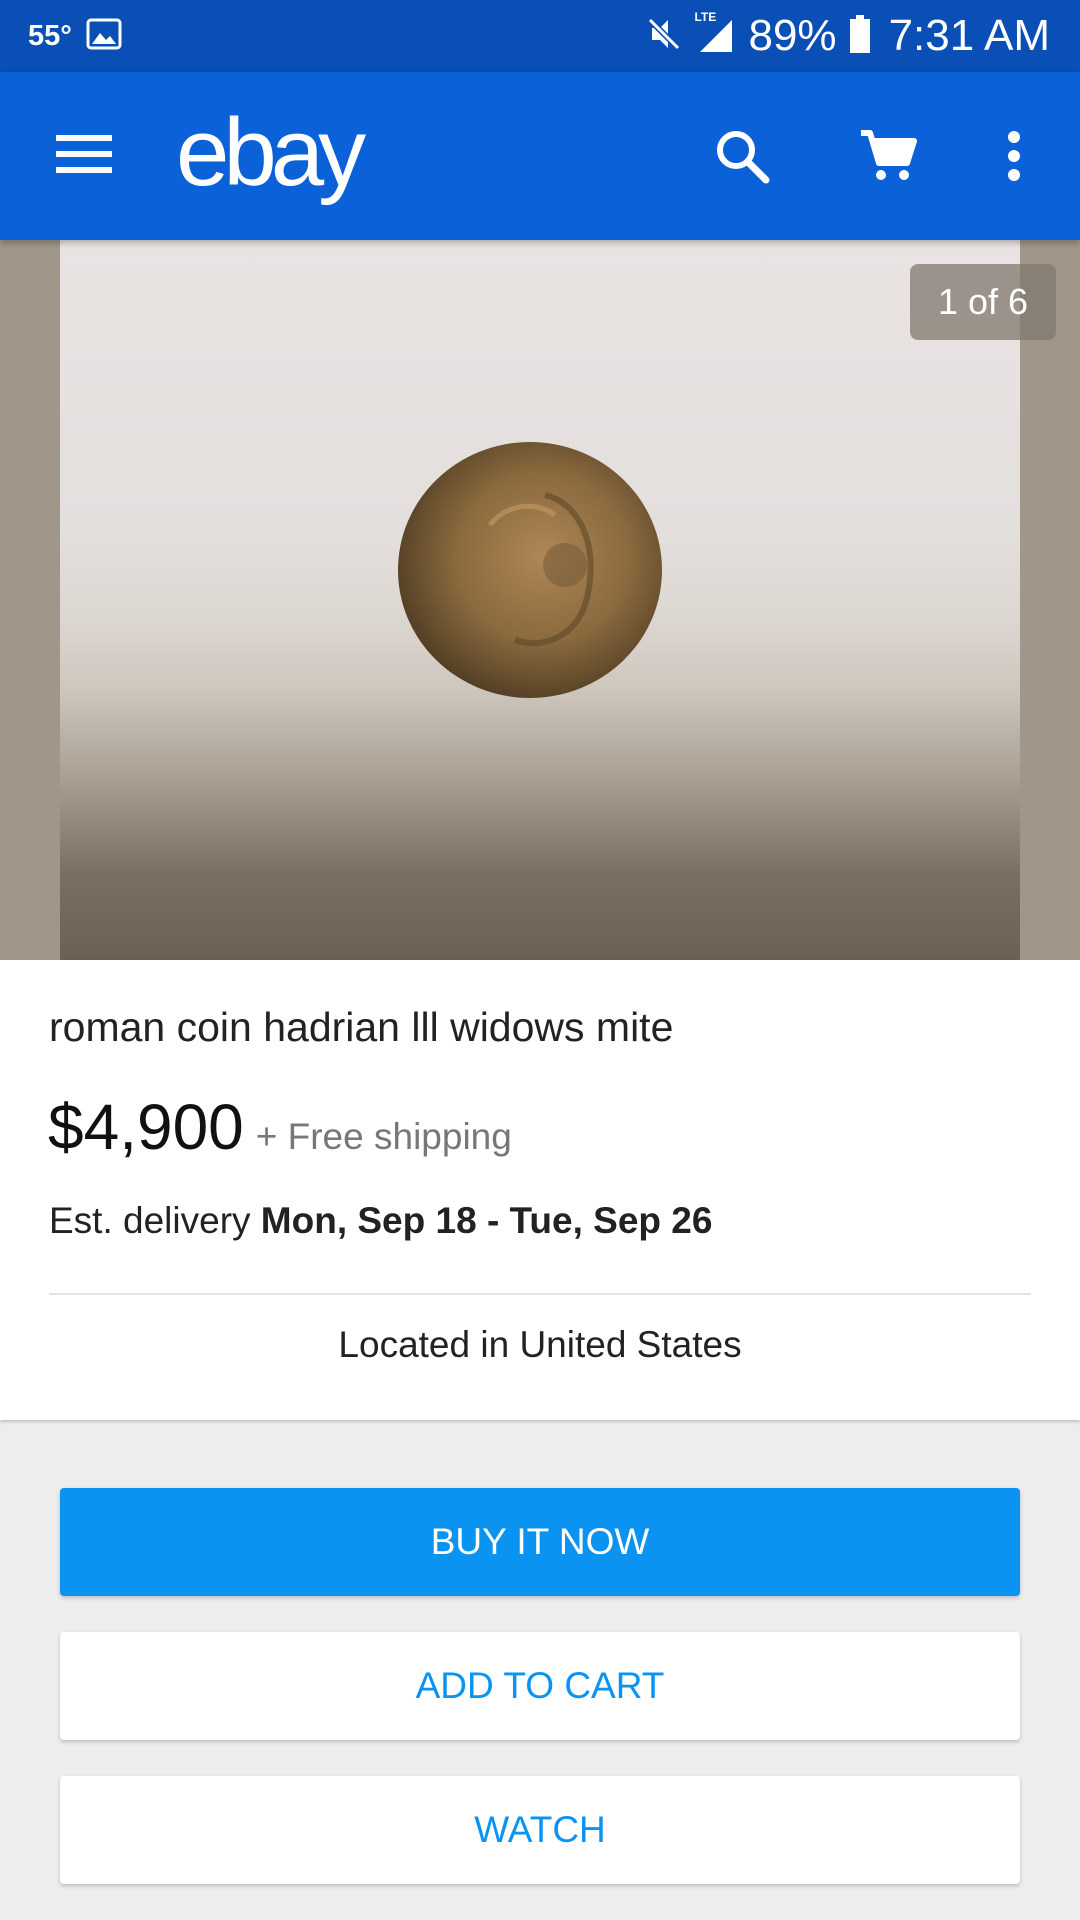  I want to click on status-right: LTE 89% 7:31 AM, so click(847, 36).